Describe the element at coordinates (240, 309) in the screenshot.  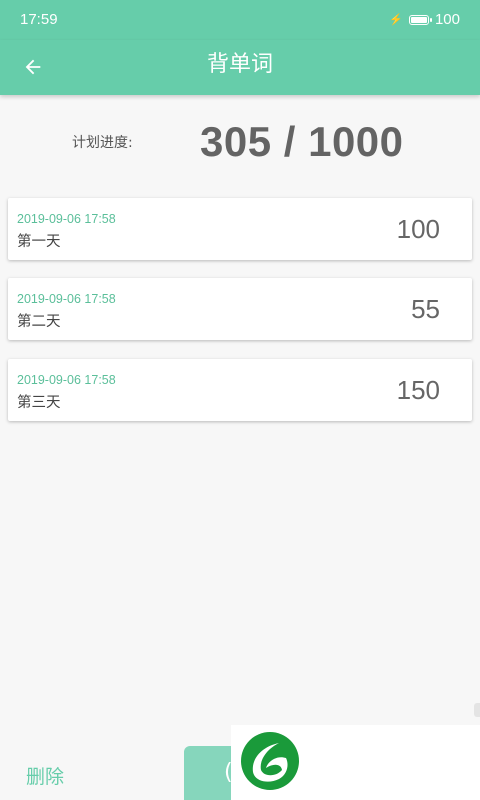
I see `record-card: 2019-09-06 17:58 第二天 55` at that location.